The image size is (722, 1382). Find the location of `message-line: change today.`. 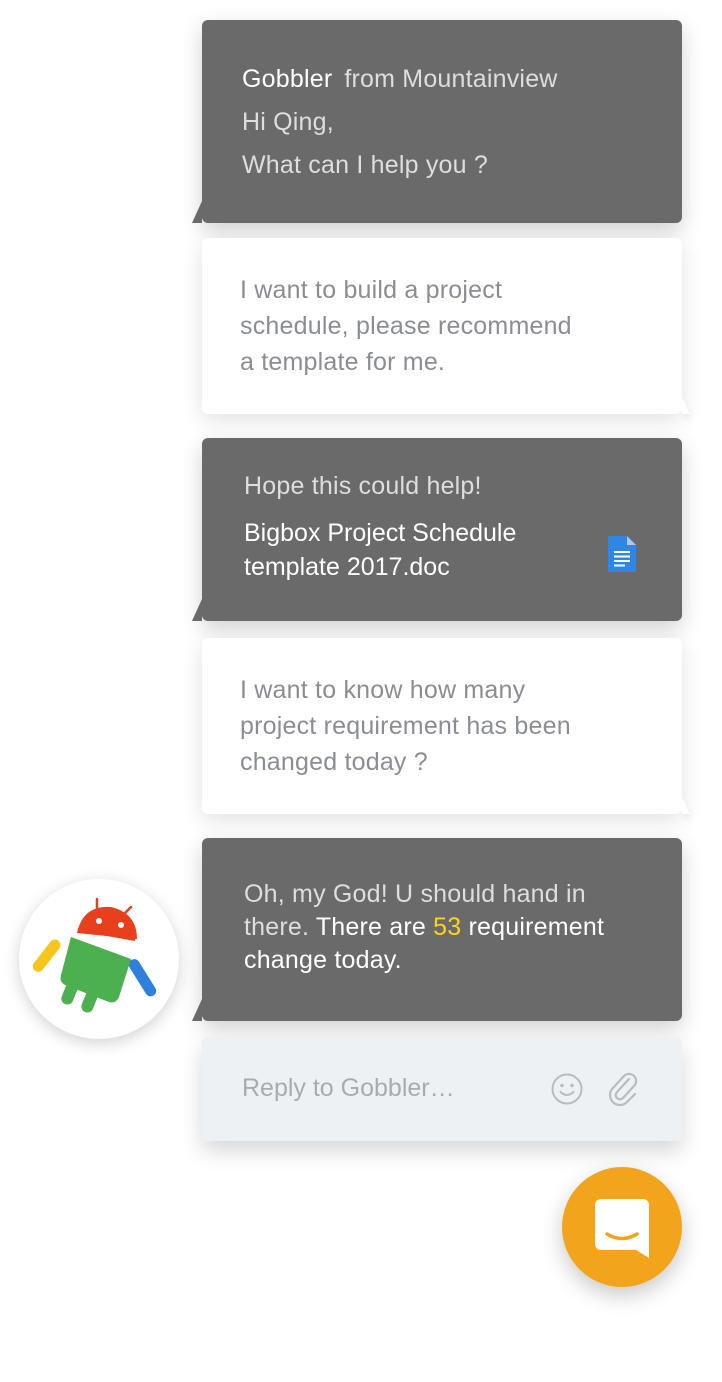

message-line: change today. is located at coordinates (323, 960).